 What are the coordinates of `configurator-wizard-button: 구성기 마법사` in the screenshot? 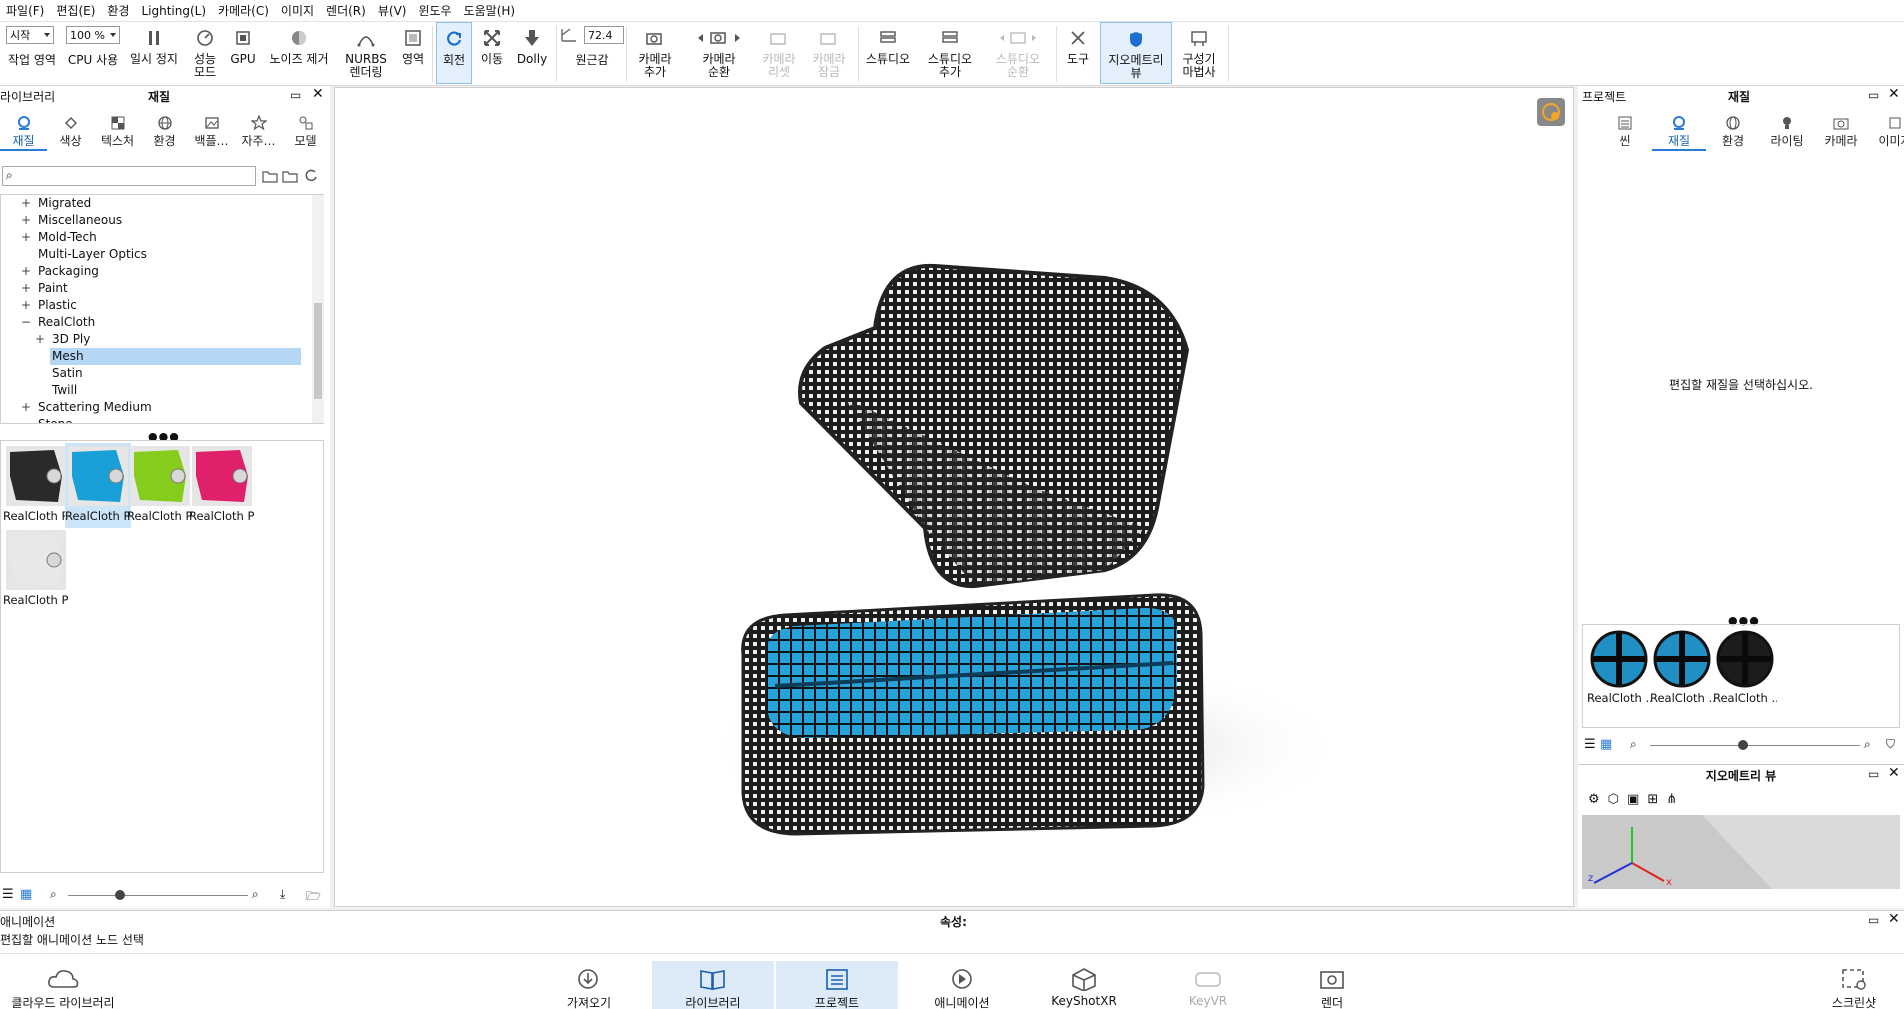 It's located at (1199, 53).